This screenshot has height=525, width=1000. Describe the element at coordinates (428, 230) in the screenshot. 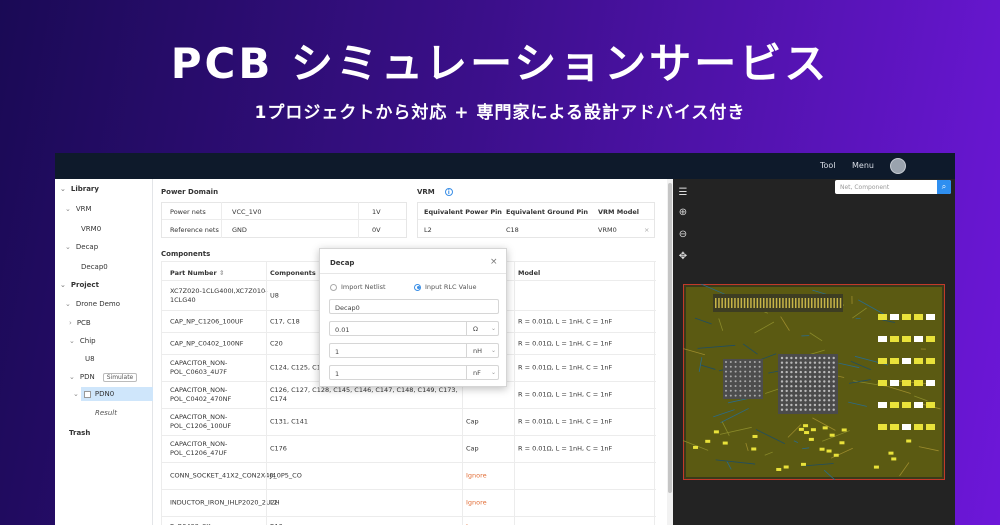

I see `vrm-power-pin: L2` at that location.